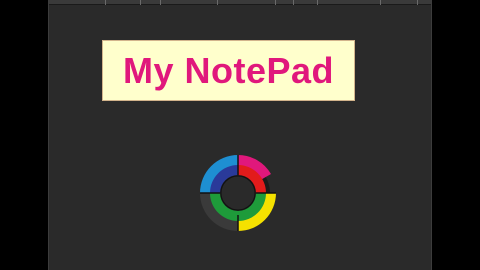 This screenshot has width=480, height=270. I want to click on color-ring-logo-icon, so click(238, 192).